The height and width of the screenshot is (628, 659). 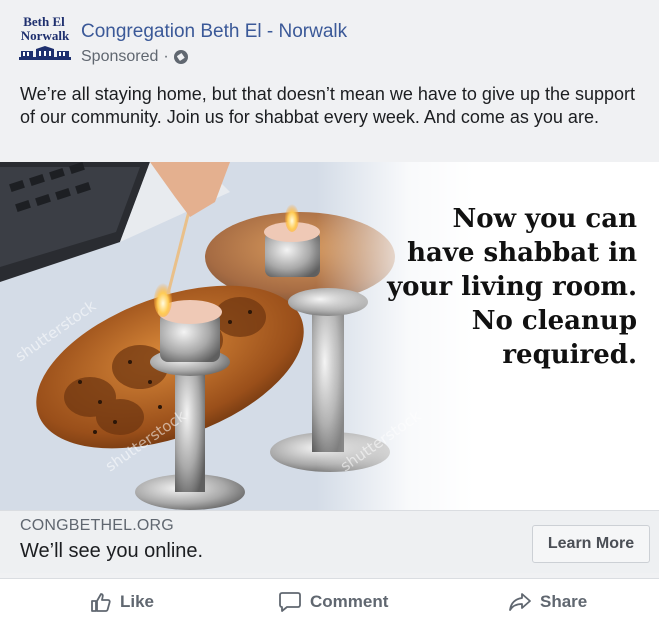 What do you see at coordinates (112, 551) in the screenshot?
I see `link-headline: We’ll see you online.` at bounding box center [112, 551].